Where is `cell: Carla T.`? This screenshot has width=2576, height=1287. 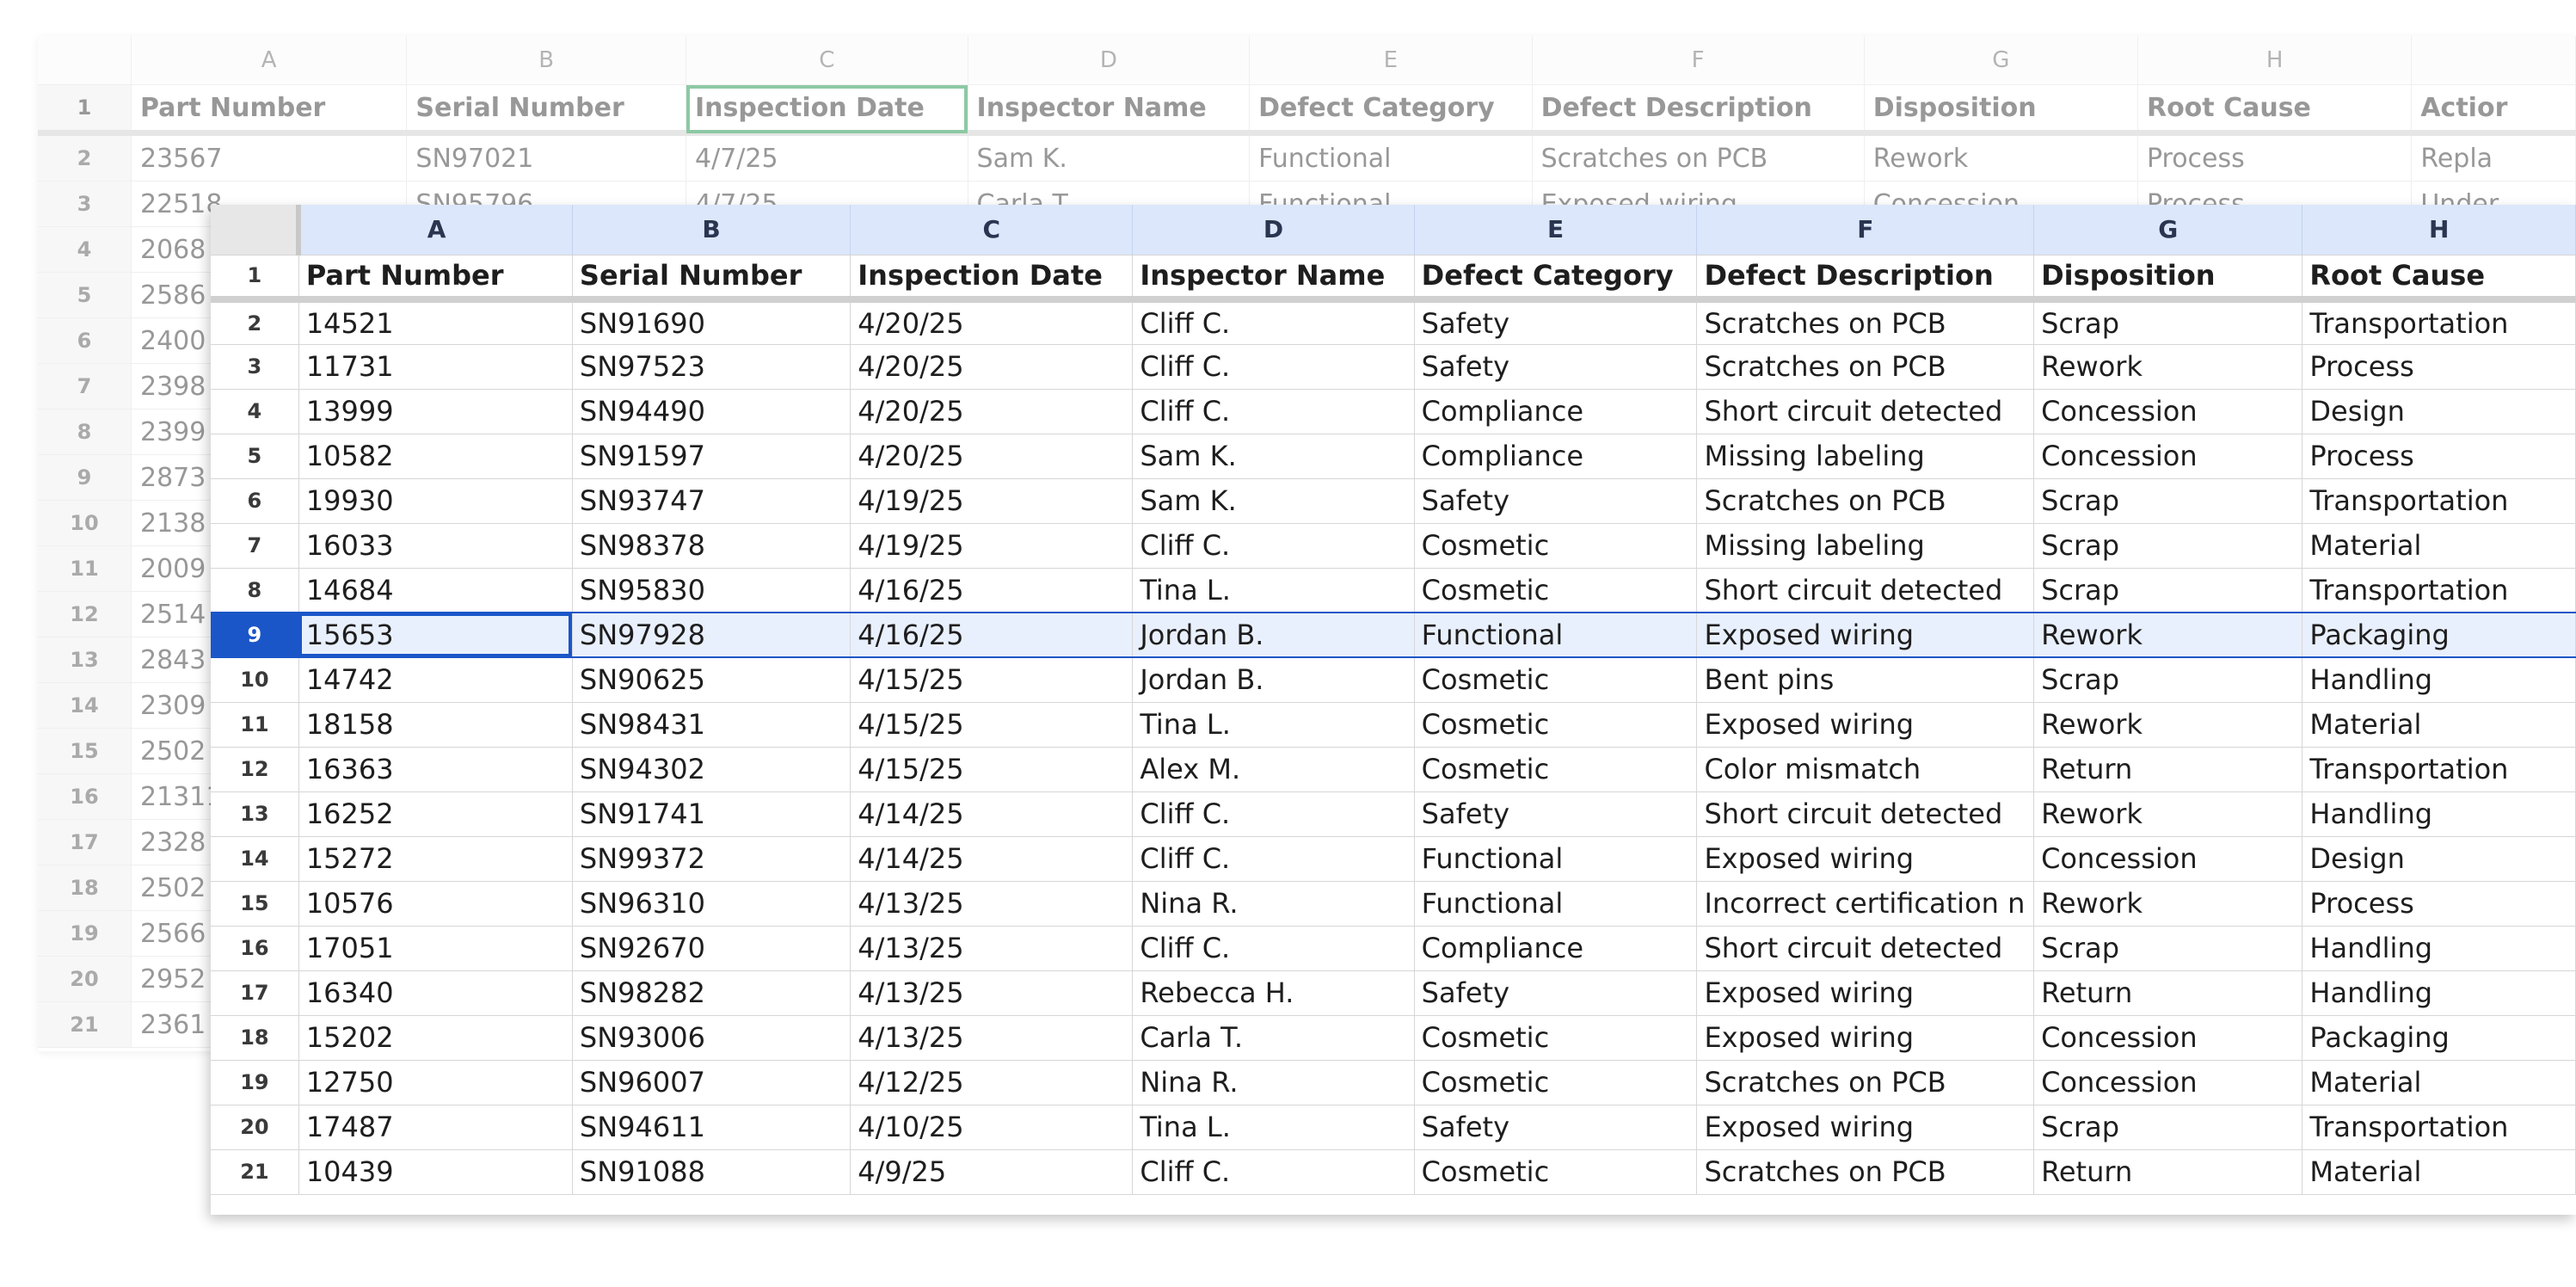 cell: Carla T. is located at coordinates (1273, 1038).